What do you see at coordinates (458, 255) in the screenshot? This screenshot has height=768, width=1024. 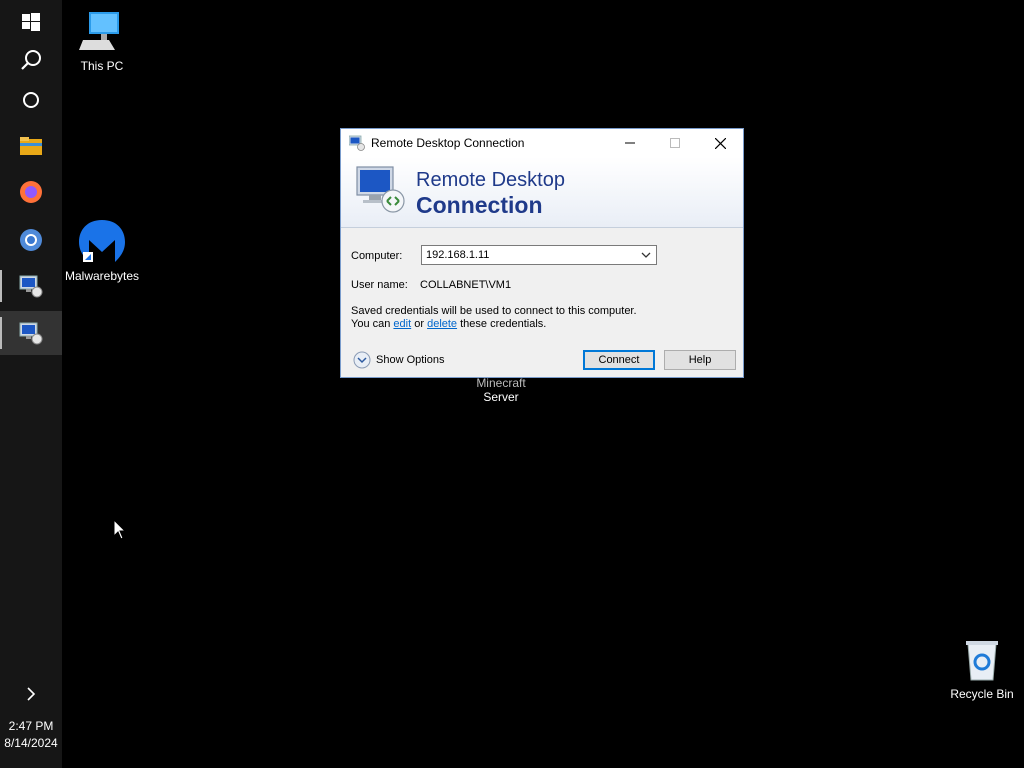 I see `computer-value: 192.168.1.11` at bounding box center [458, 255].